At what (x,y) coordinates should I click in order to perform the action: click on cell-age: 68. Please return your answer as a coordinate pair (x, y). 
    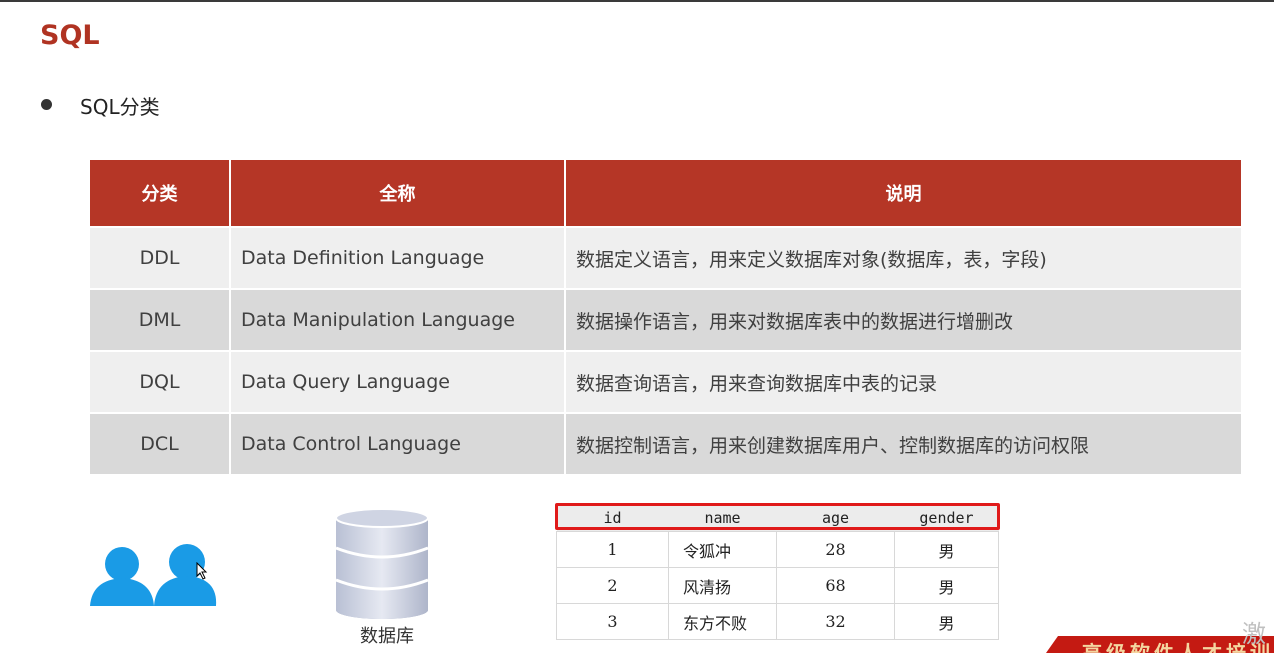
    Looking at the image, I should click on (835, 585).